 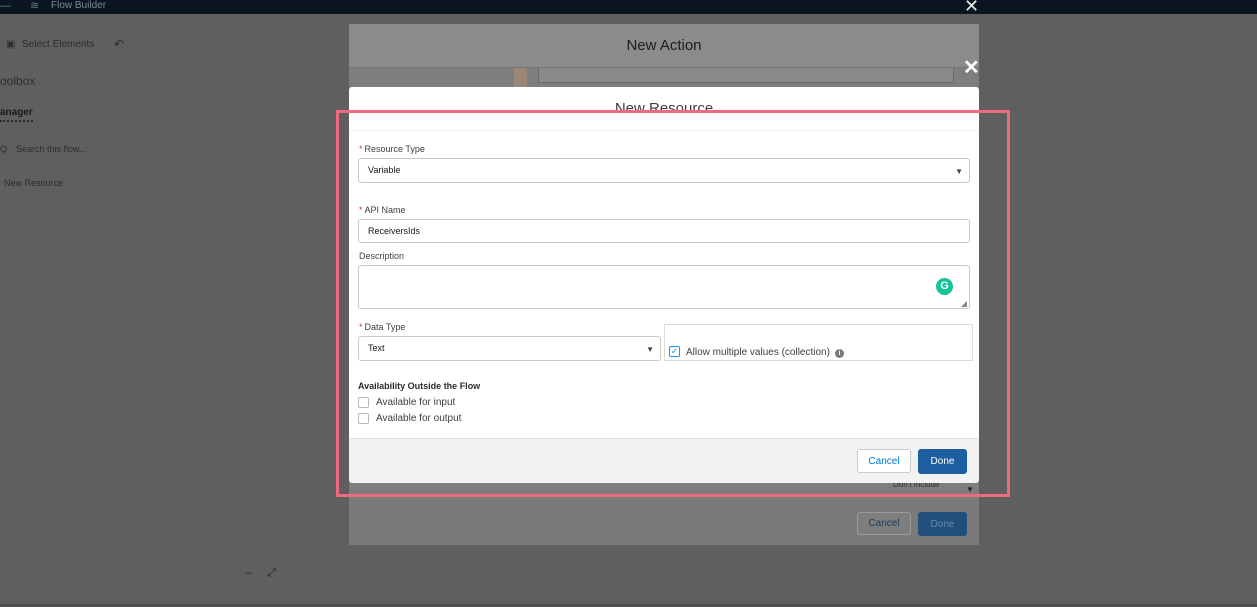 I want to click on resource-type-value: Variable, so click(x=384, y=170).